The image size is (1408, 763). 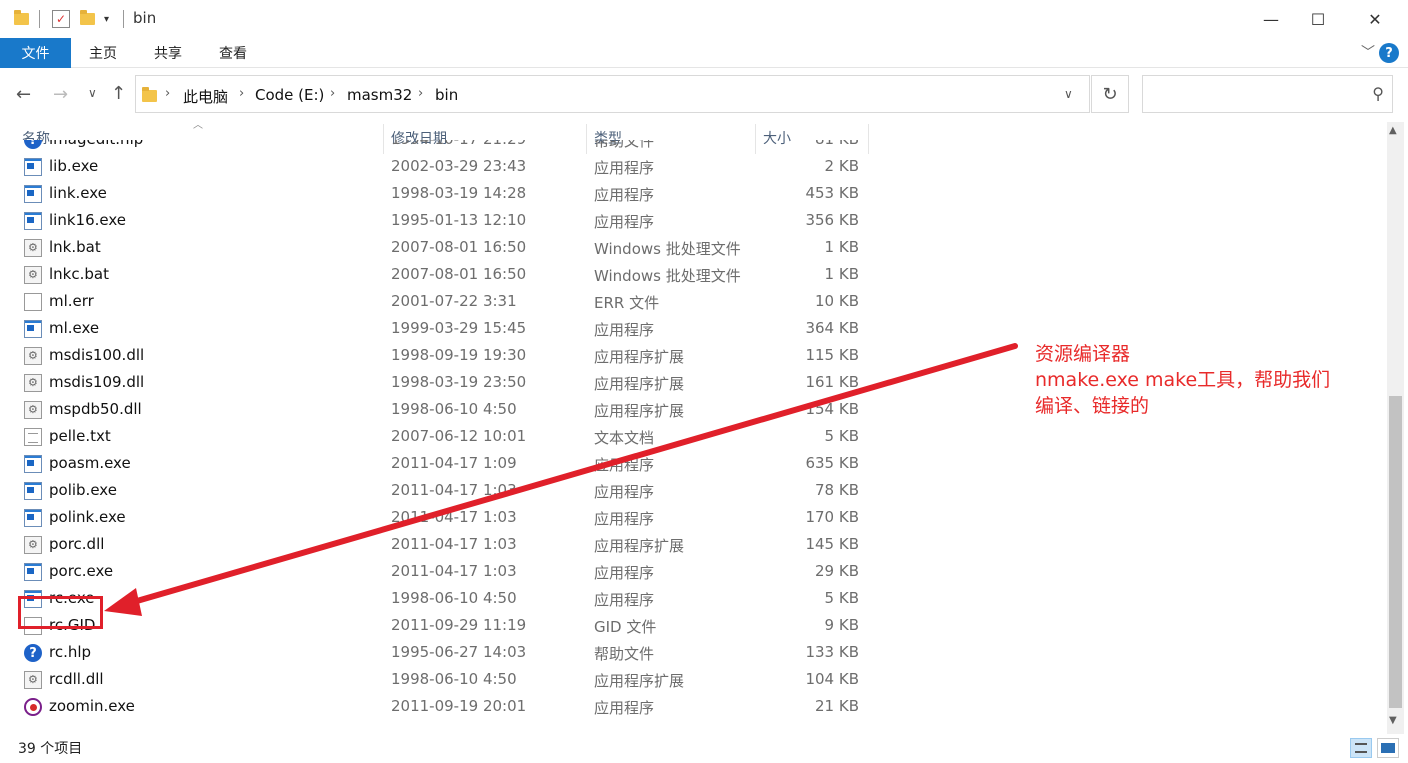 I want to click on annotation-line: 编译、链接的, so click(x=1092, y=406).